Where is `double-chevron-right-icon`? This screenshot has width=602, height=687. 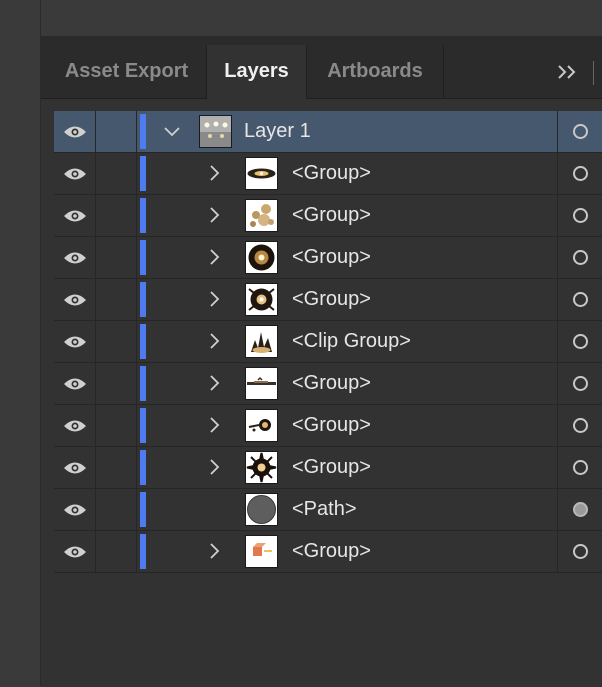 double-chevron-right-icon is located at coordinates (567, 72).